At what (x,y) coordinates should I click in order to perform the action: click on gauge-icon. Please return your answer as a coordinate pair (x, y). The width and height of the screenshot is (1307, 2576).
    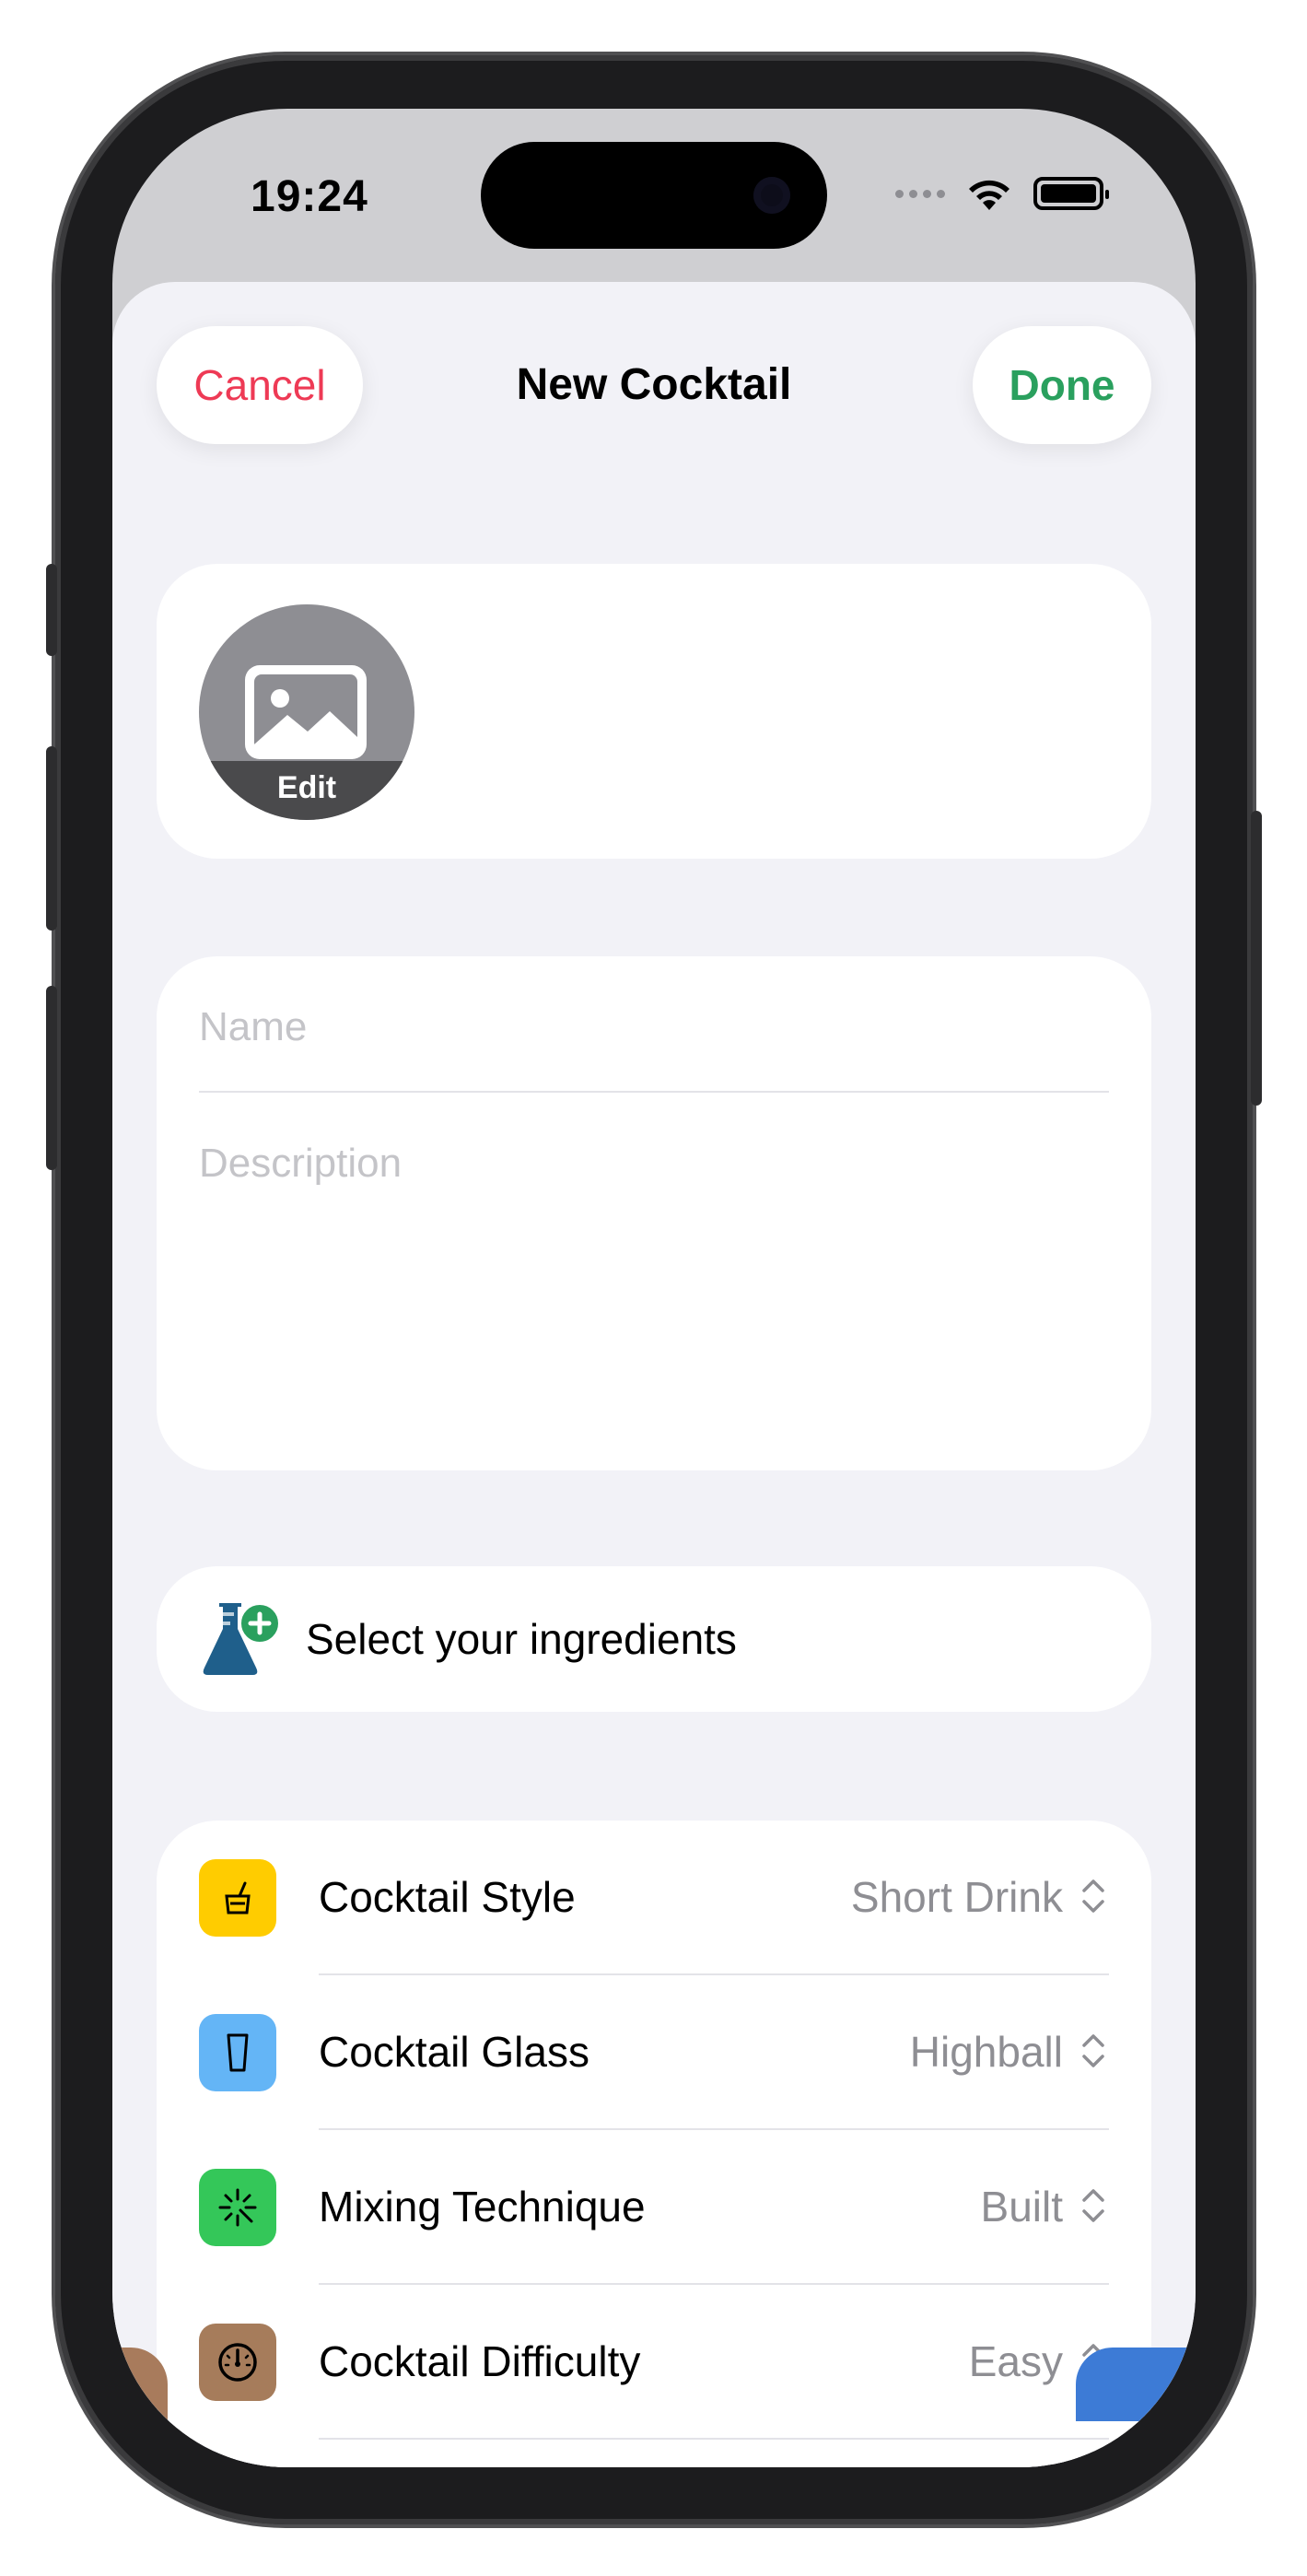
    Looking at the image, I should click on (237, 2362).